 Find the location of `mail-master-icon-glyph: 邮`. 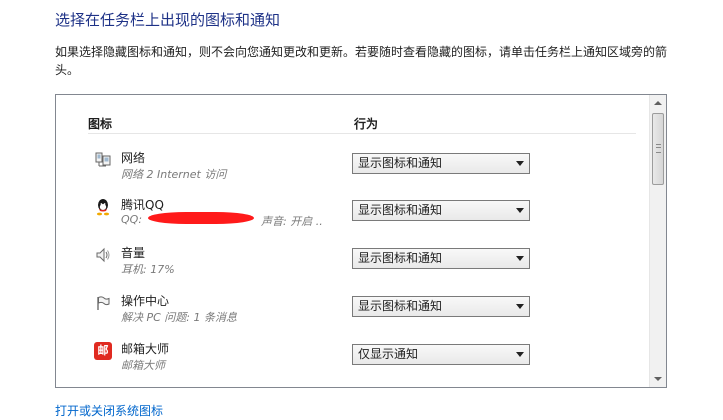

mail-master-icon-glyph: 邮 is located at coordinates (103, 351).